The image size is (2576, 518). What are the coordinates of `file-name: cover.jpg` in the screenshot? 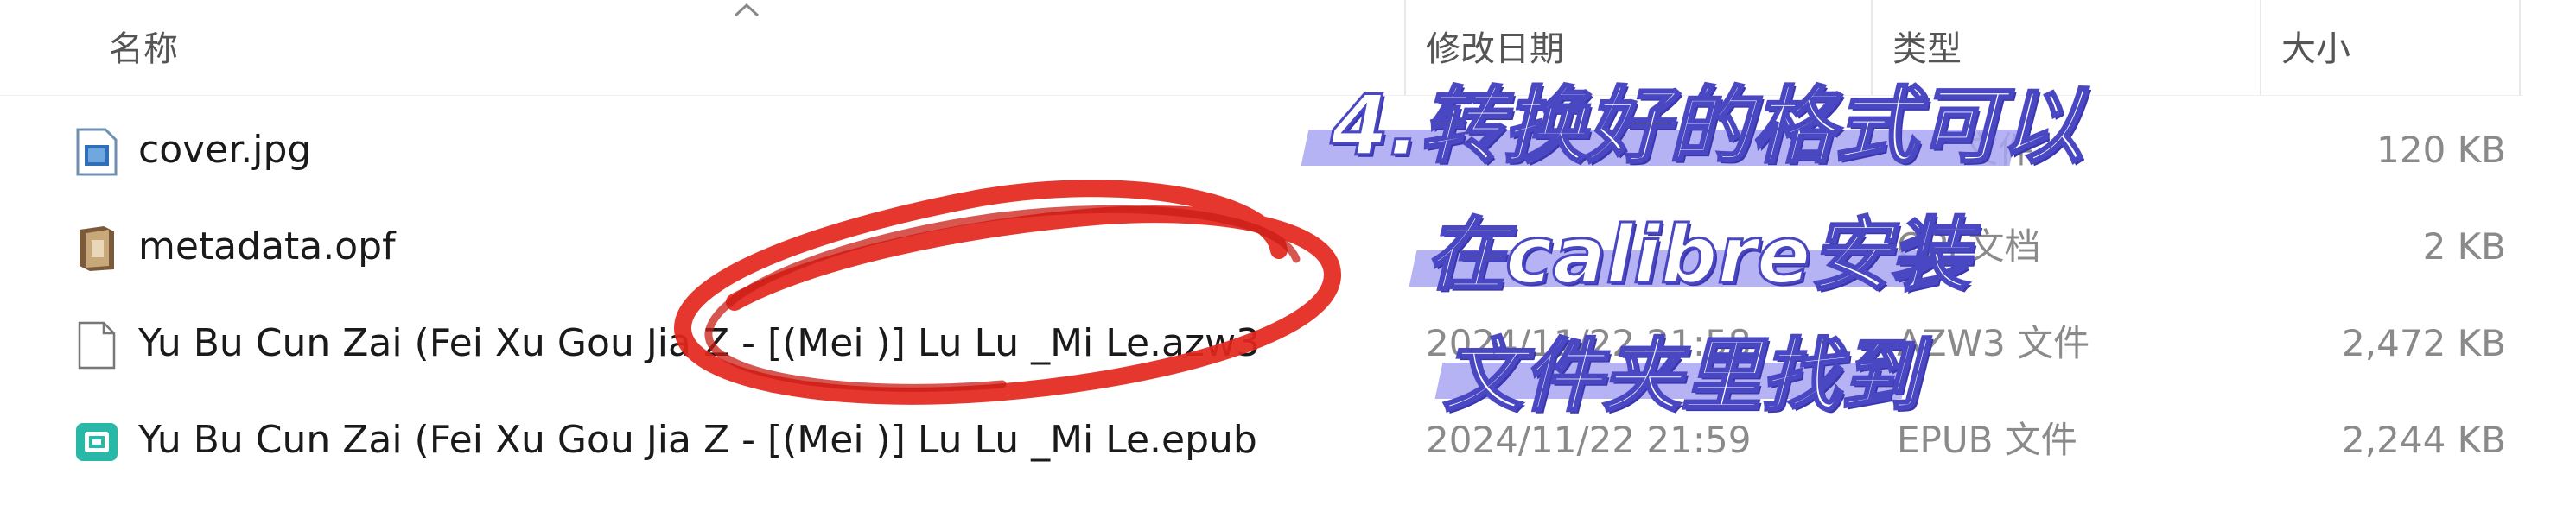 It's located at (224, 150).